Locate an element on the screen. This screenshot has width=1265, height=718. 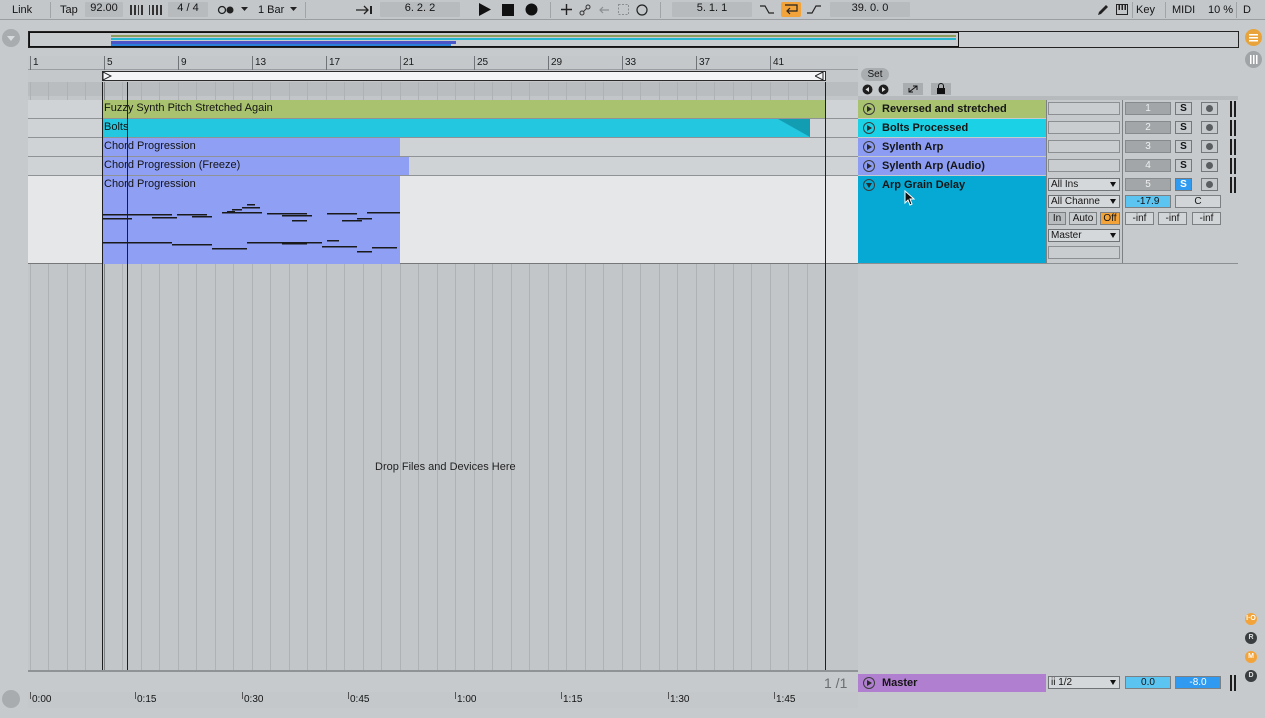
session-record-icon is located at coordinates (642, 9).